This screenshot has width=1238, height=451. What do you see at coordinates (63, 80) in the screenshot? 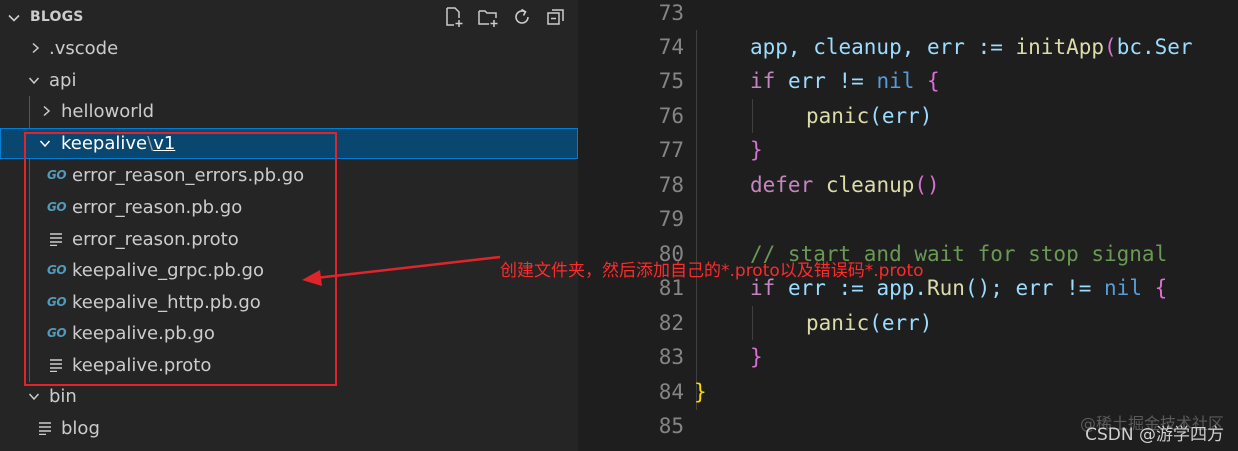
I see `tree-item-label: api` at bounding box center [63, 80].